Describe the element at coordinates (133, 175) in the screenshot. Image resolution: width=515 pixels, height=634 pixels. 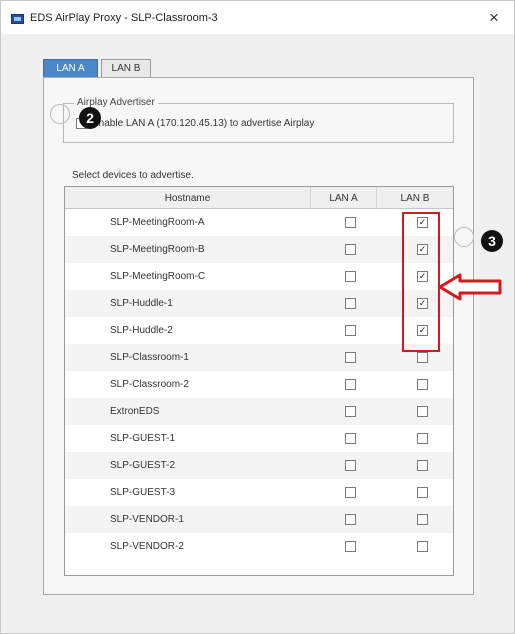
I see `select-devices-label: Select devices to advertise.` at that location.